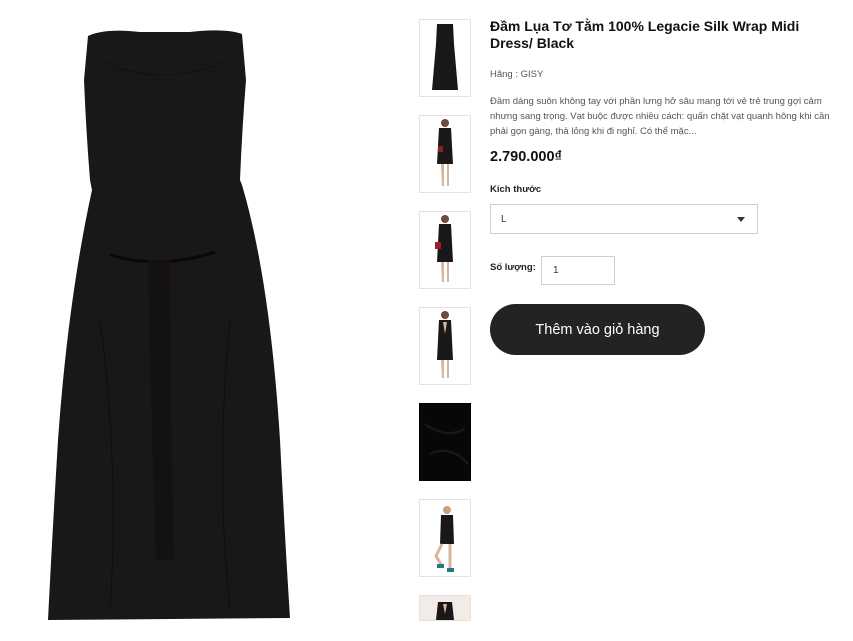 The width and height of the screenshot is (853, 641). I want to click on thumbnail-model-back, so click(445, 346).